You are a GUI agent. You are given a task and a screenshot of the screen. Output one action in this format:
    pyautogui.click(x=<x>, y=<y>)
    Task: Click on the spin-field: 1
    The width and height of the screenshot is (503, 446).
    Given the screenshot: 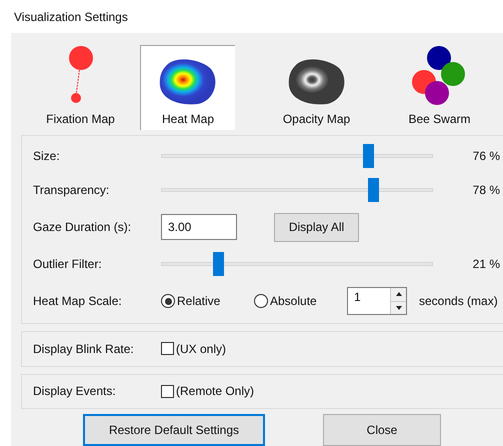 What is the action you would take?
    pyautogui.click(x=377, y=301)
    